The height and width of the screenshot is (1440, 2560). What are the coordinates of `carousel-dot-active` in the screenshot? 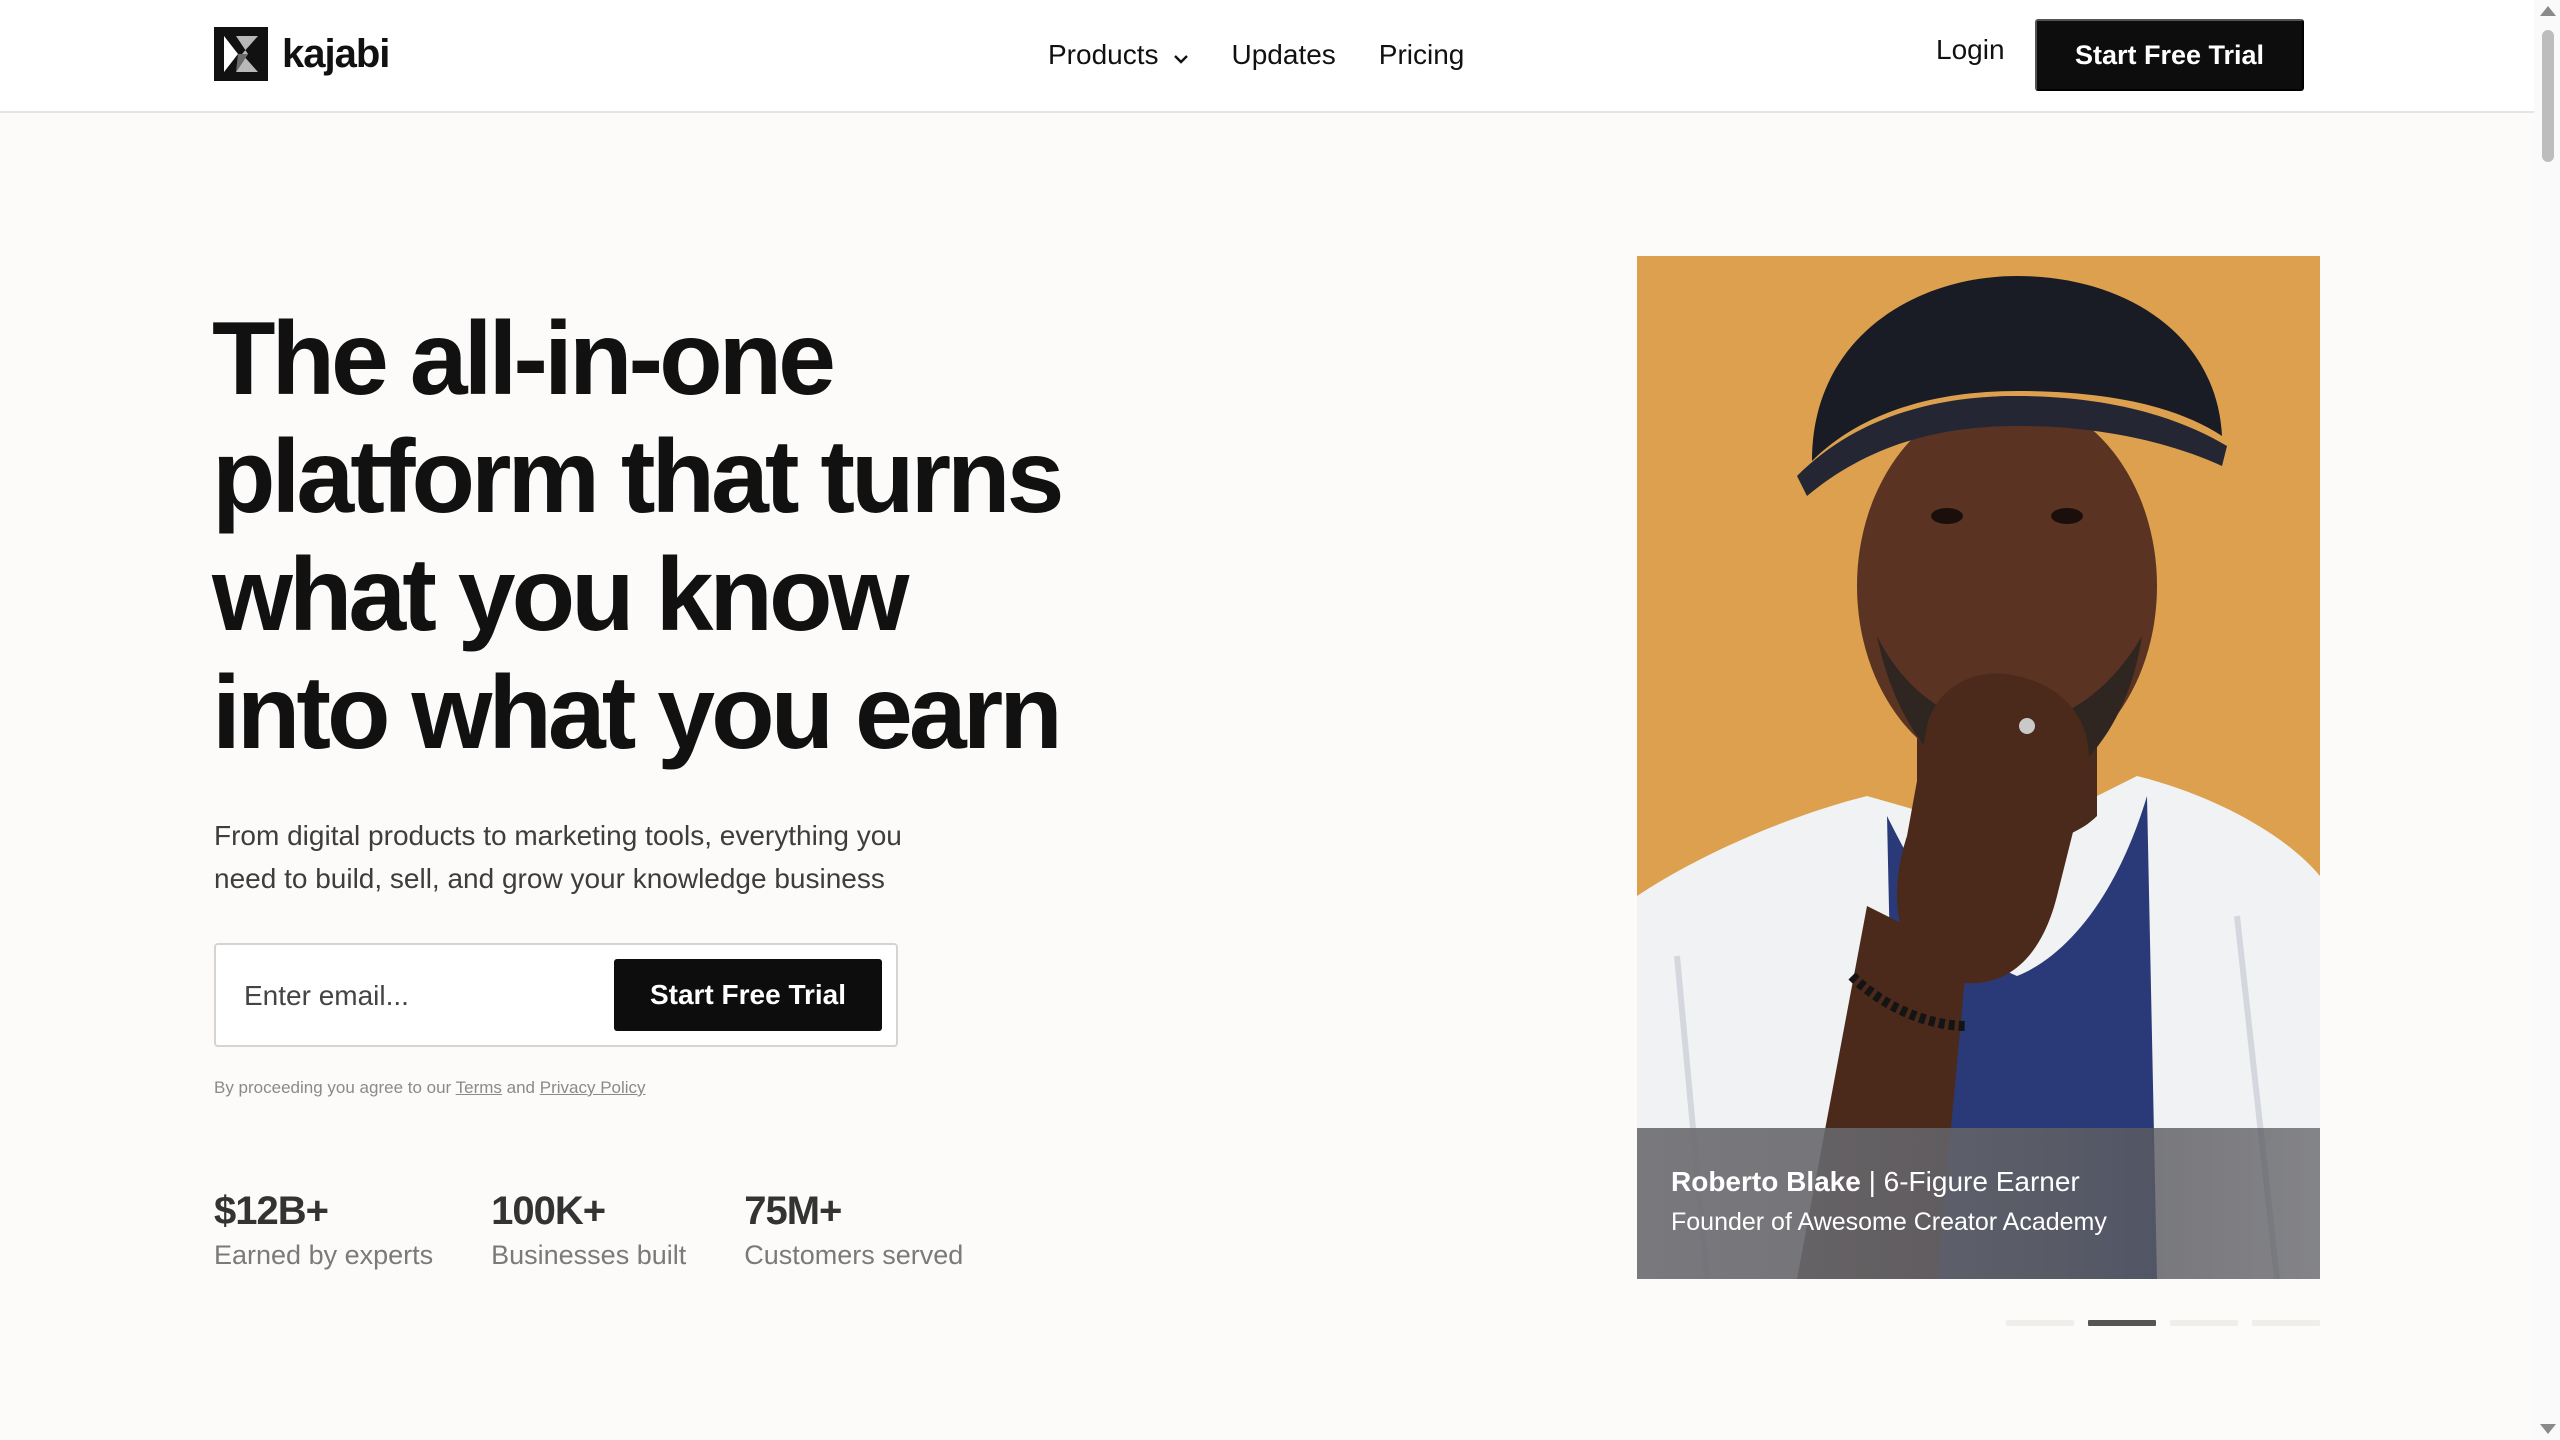 It's located at (2122, 1323).